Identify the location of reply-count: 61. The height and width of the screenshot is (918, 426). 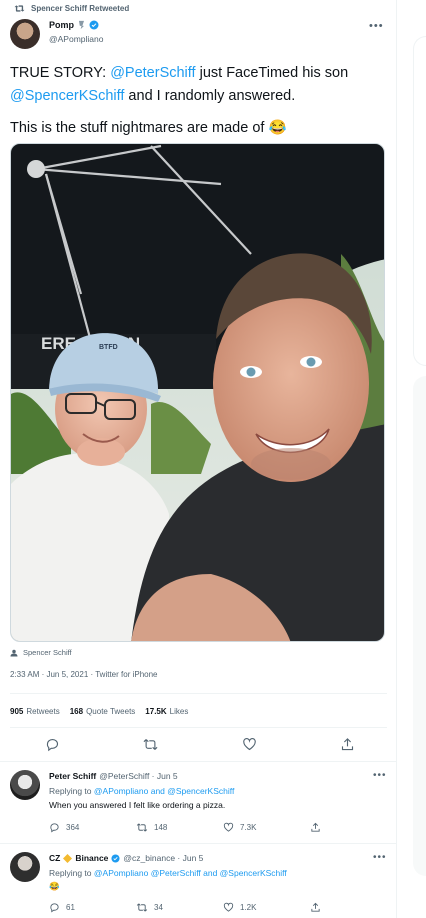
(70, 907).